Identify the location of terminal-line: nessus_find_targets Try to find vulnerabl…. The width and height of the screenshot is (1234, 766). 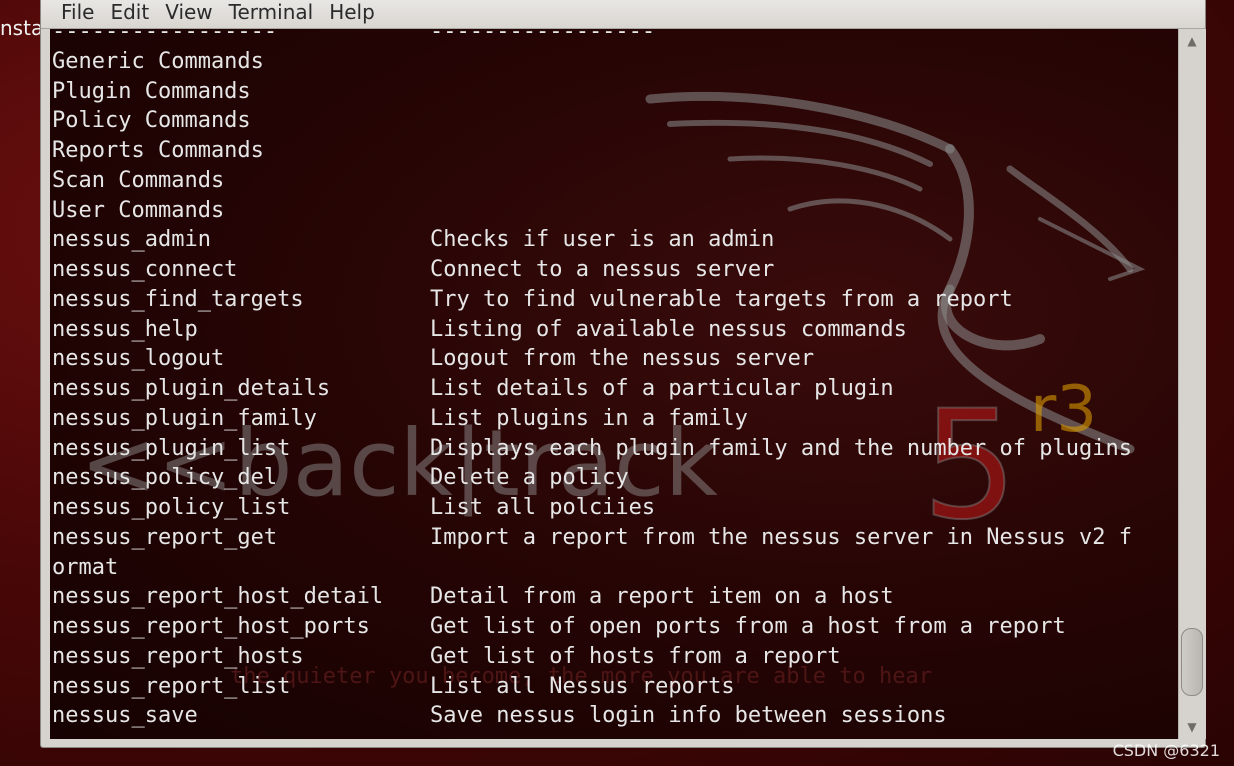
(592, 300).